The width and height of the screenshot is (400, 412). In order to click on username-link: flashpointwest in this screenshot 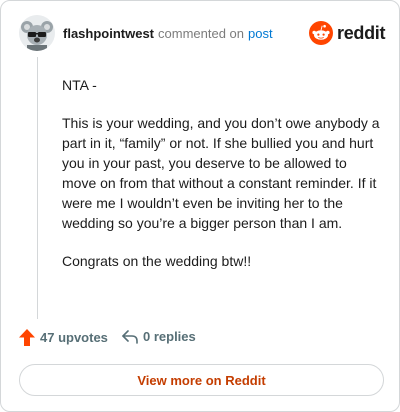, I will do `click(108, 33)`.